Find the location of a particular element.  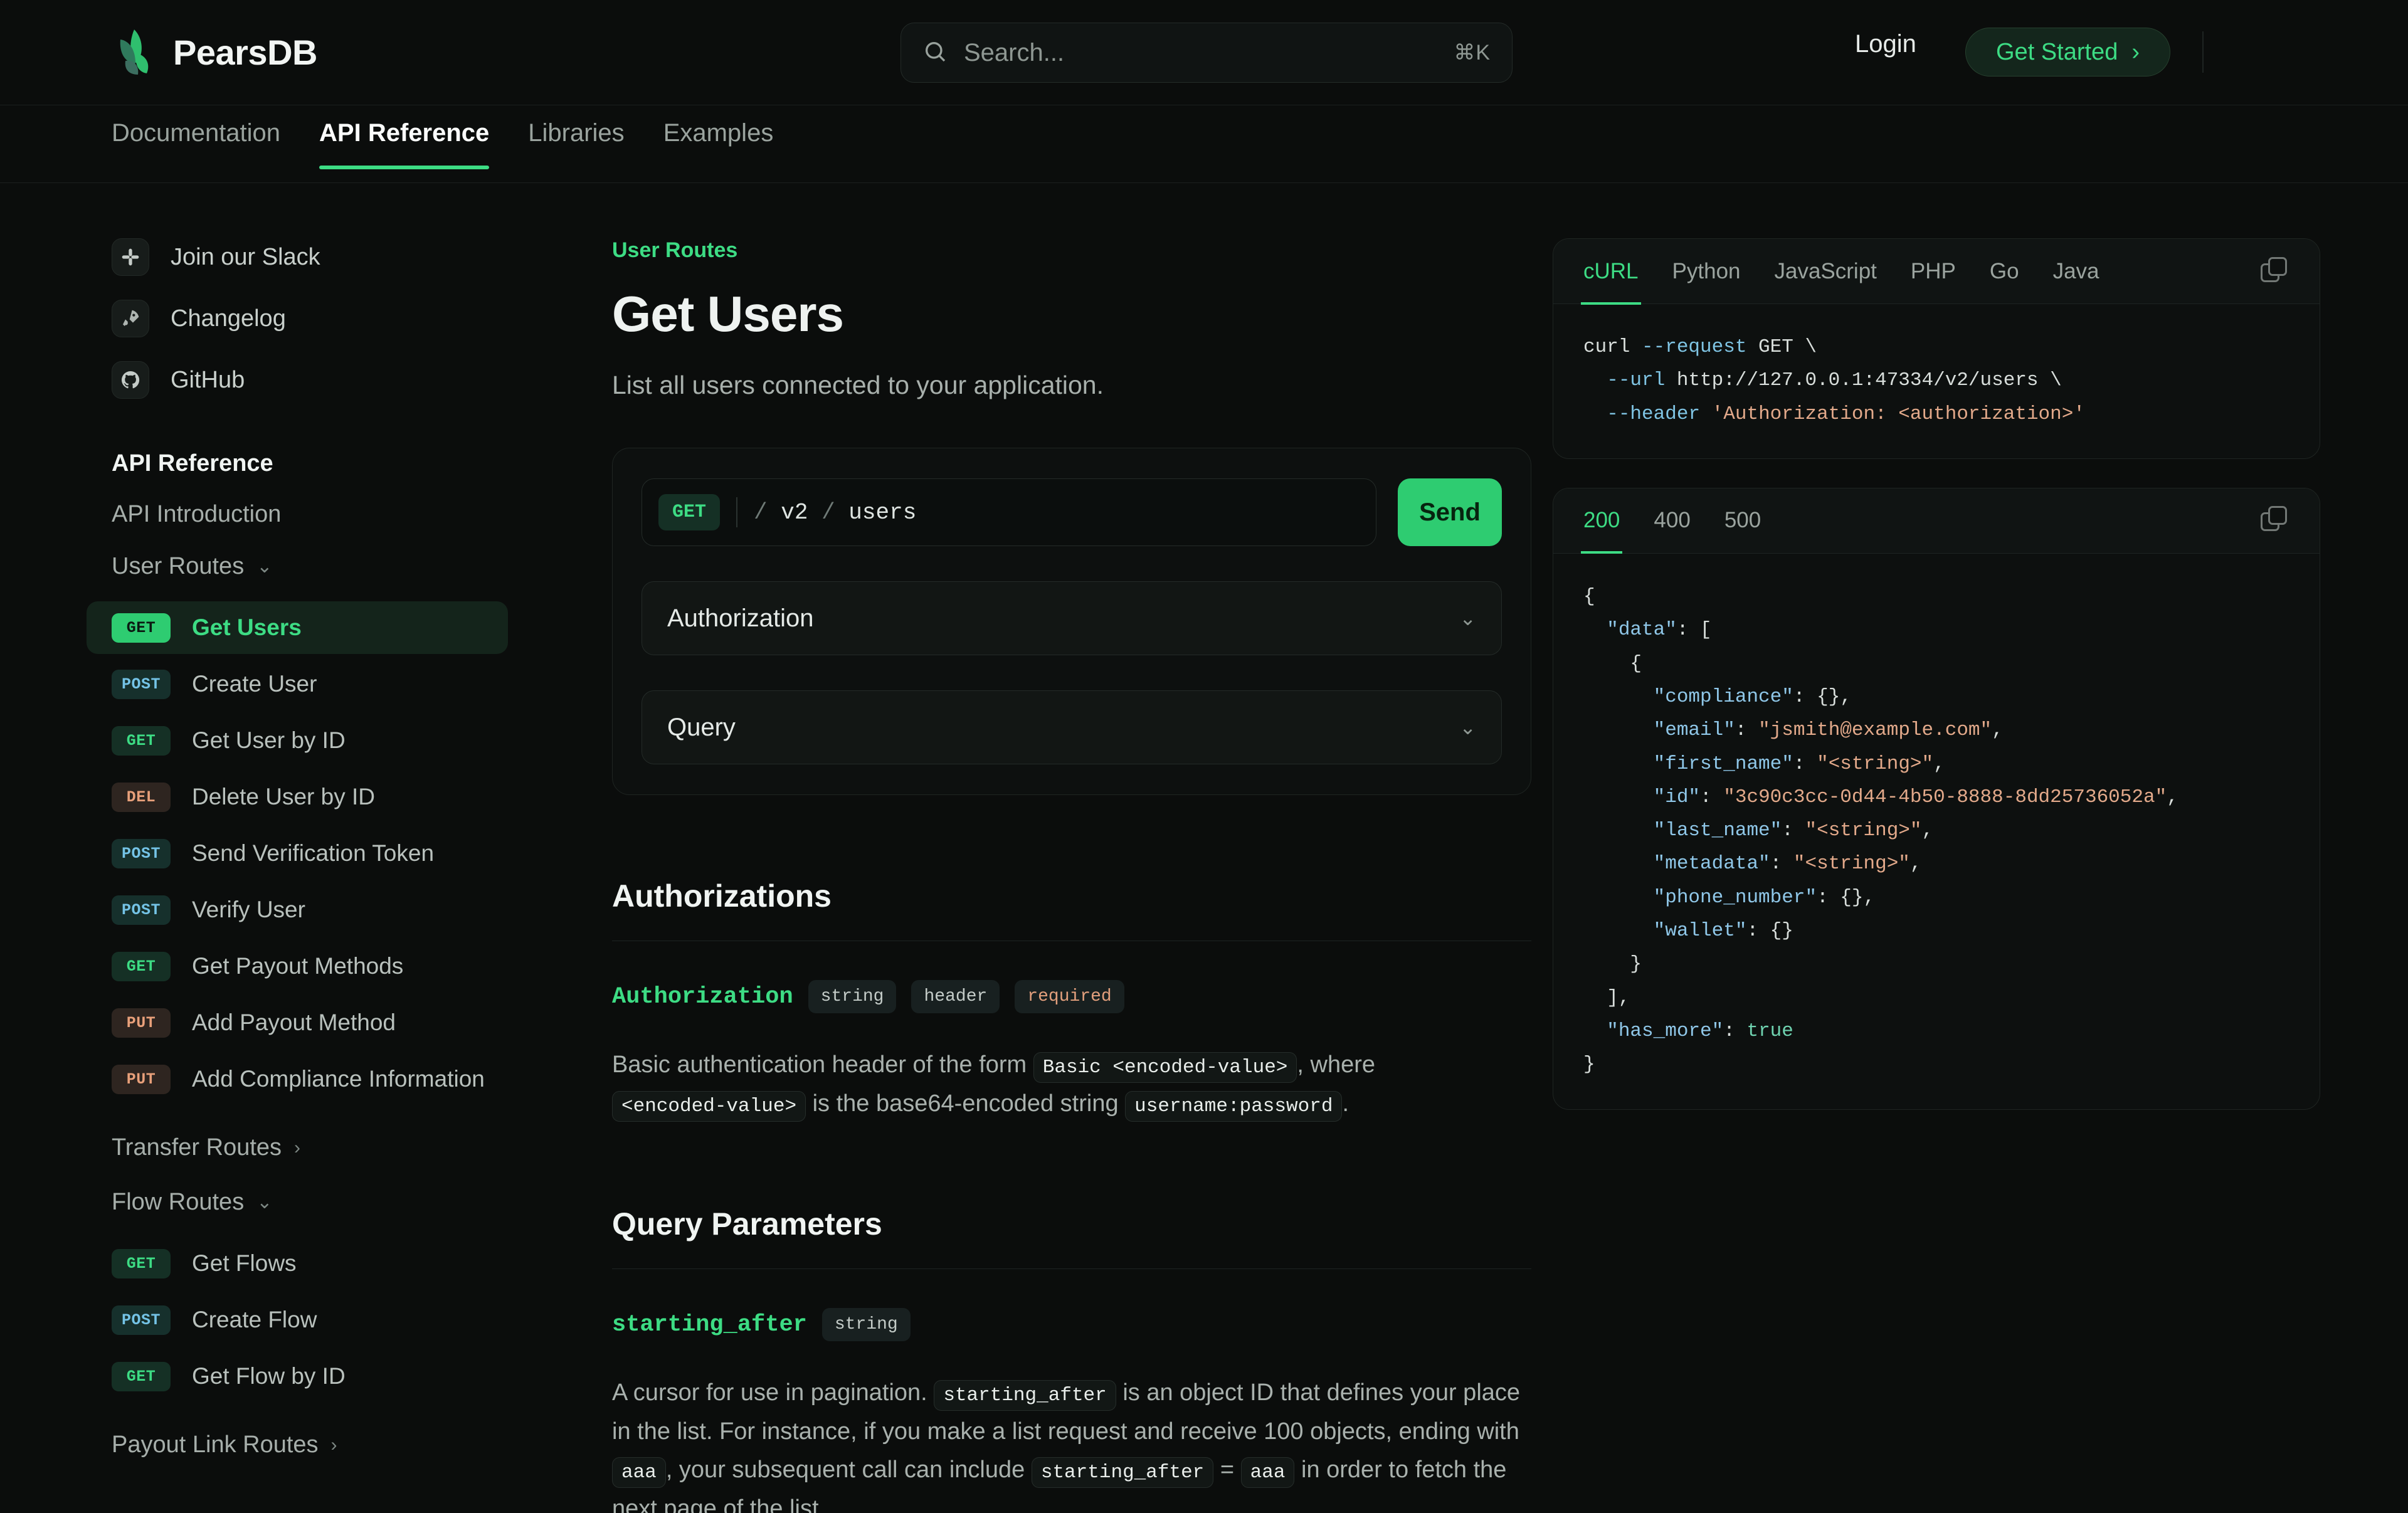

sidebar-group-user-routes: User Routes ⌄ is located at coordinates (318, 566).